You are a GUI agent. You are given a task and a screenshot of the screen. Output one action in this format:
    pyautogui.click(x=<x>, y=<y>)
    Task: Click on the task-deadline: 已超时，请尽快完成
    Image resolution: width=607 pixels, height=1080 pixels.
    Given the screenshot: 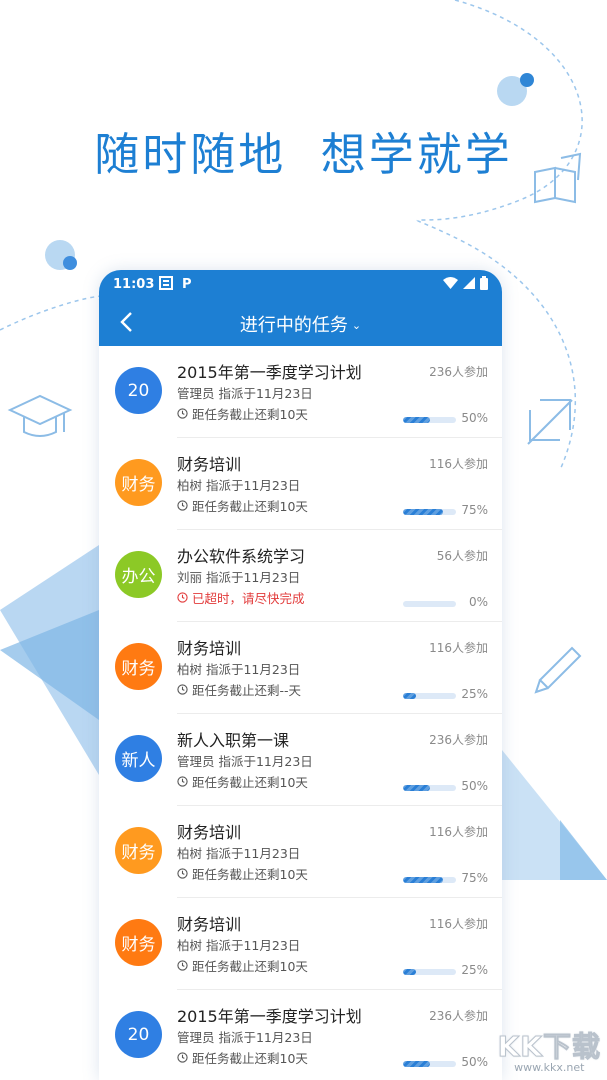 What is the action you would take?
    pyautogui.click(x=241, y=597)
    